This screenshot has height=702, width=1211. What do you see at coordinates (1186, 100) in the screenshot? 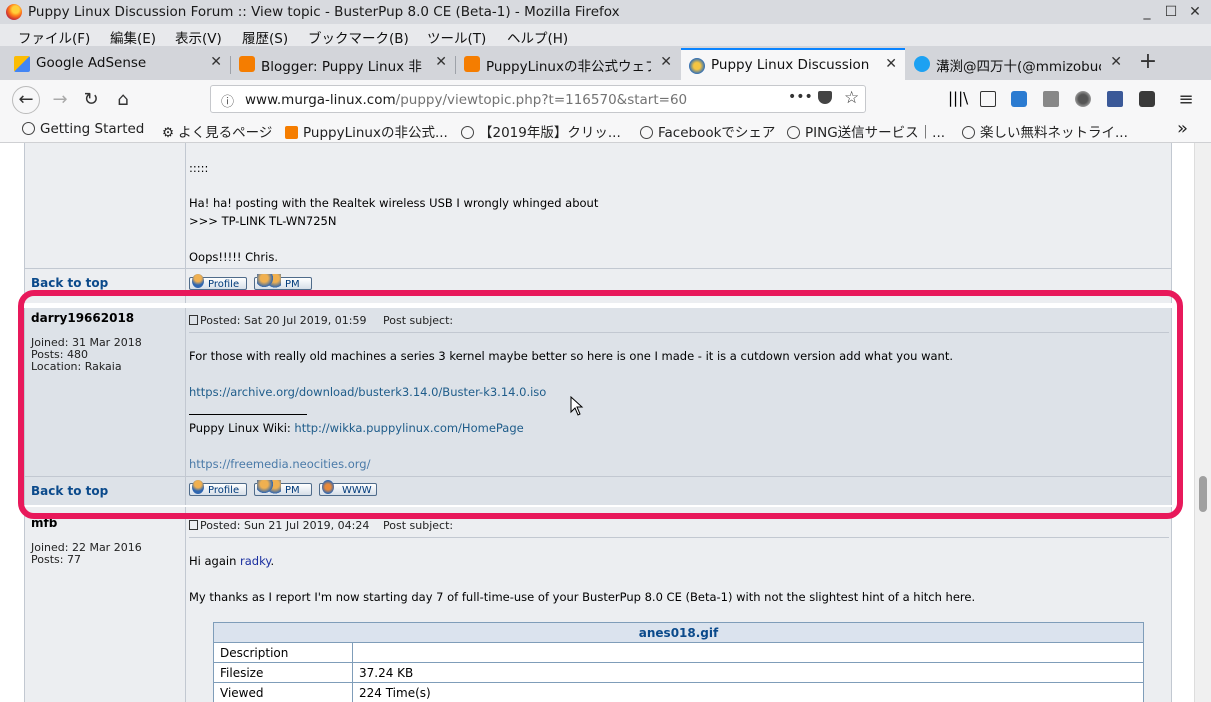
I see `hamburger-menu-icon: ≡` at bounding box center [1186, 100].